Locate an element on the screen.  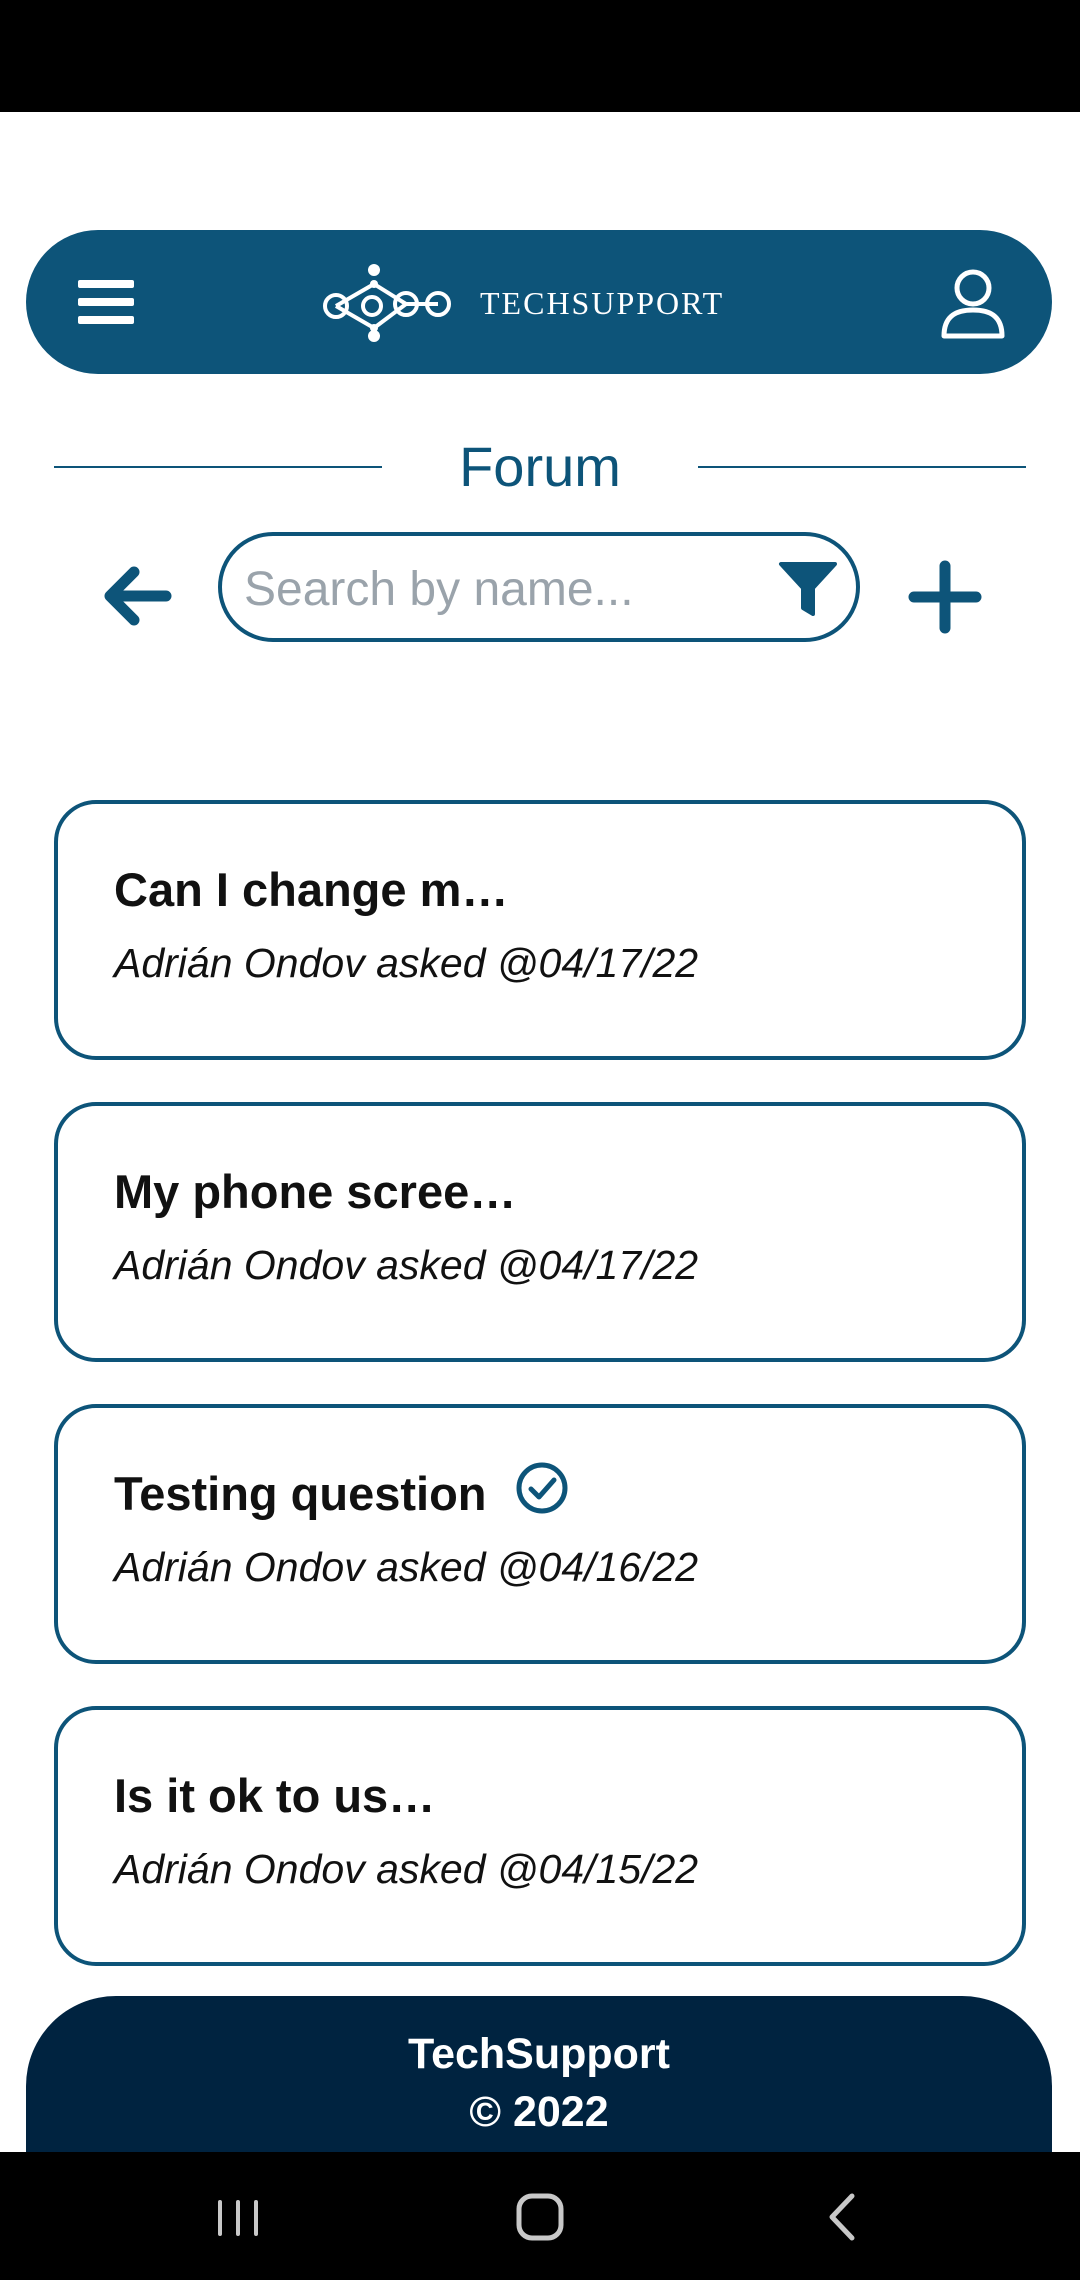
gears-logo-icon is located at coordinates (387, 303).